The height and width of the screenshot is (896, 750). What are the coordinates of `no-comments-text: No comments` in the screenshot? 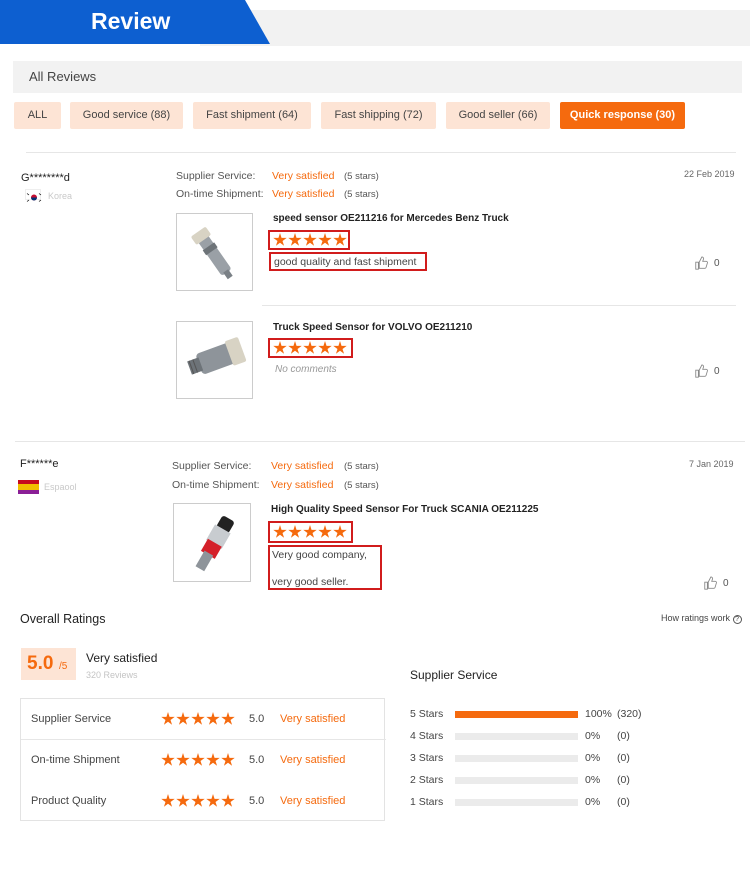 It's located at (306, 369).